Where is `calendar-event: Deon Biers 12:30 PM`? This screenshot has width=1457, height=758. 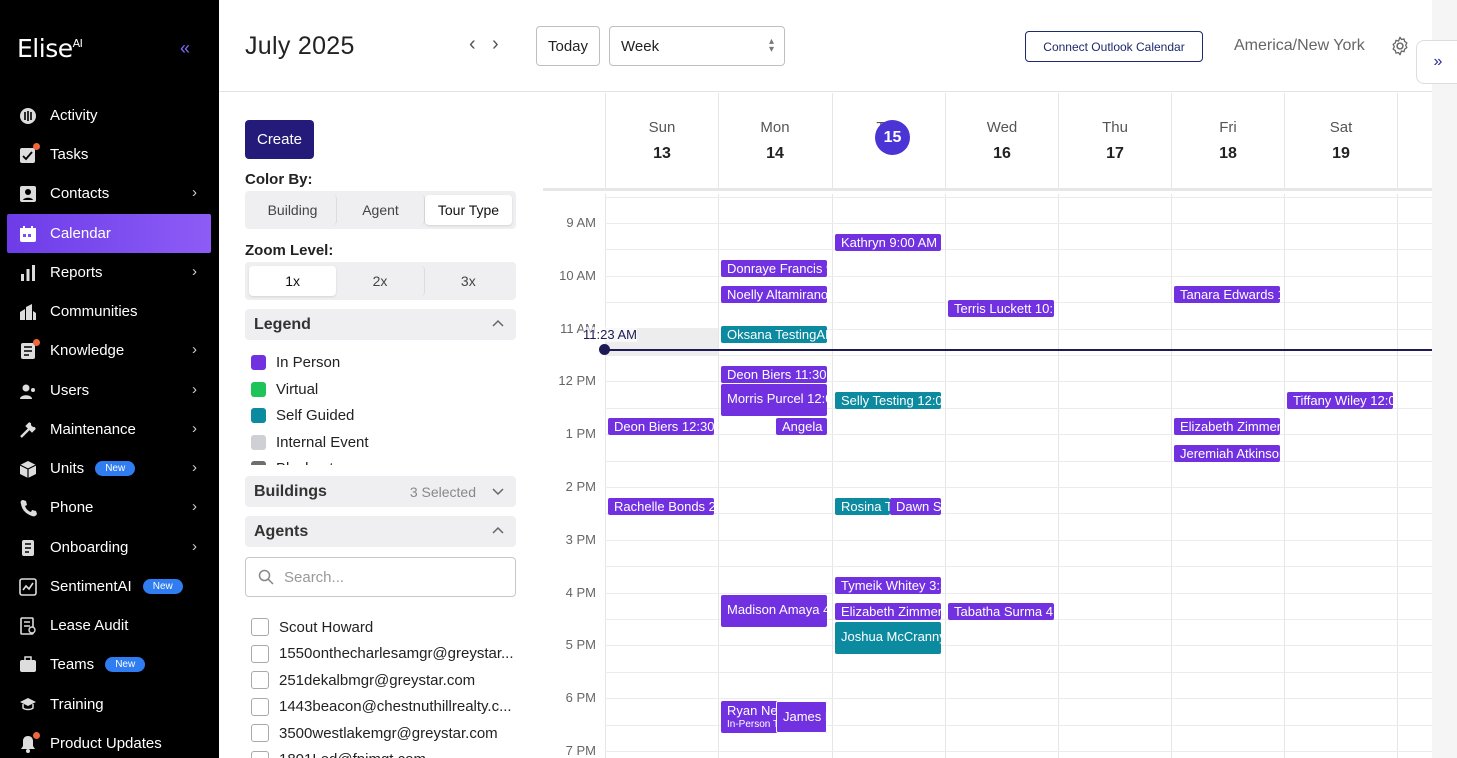 calendar-event: Deon Biers 12:30 PM is located at coordinates (661, 426).